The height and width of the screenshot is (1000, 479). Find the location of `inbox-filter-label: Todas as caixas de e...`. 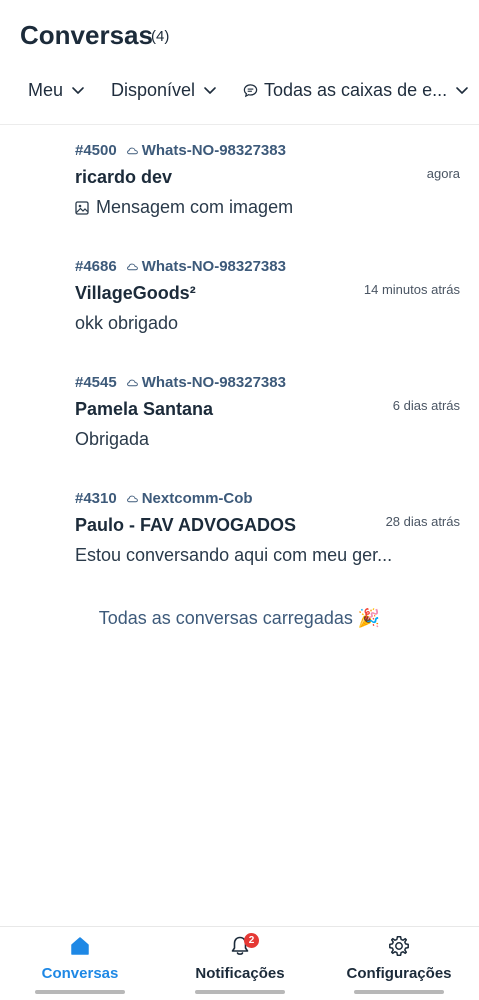

inbox-filter-label: Todas as caixas de e... is located at coordinates (356, 89).